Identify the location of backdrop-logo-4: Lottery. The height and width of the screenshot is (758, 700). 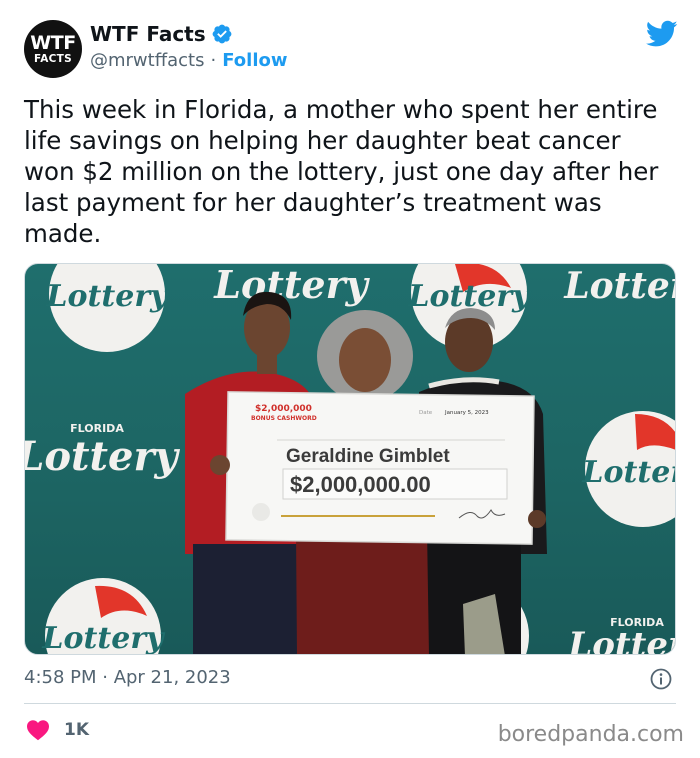
(619, 286).